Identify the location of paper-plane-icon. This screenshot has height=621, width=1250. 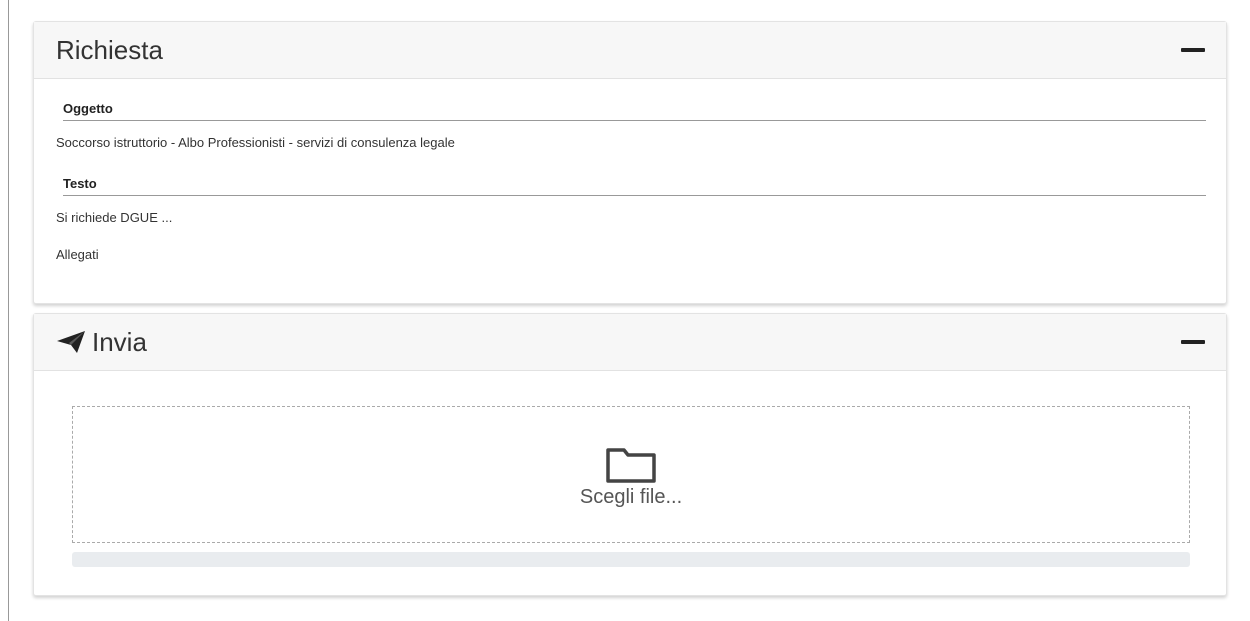
(71, 342).